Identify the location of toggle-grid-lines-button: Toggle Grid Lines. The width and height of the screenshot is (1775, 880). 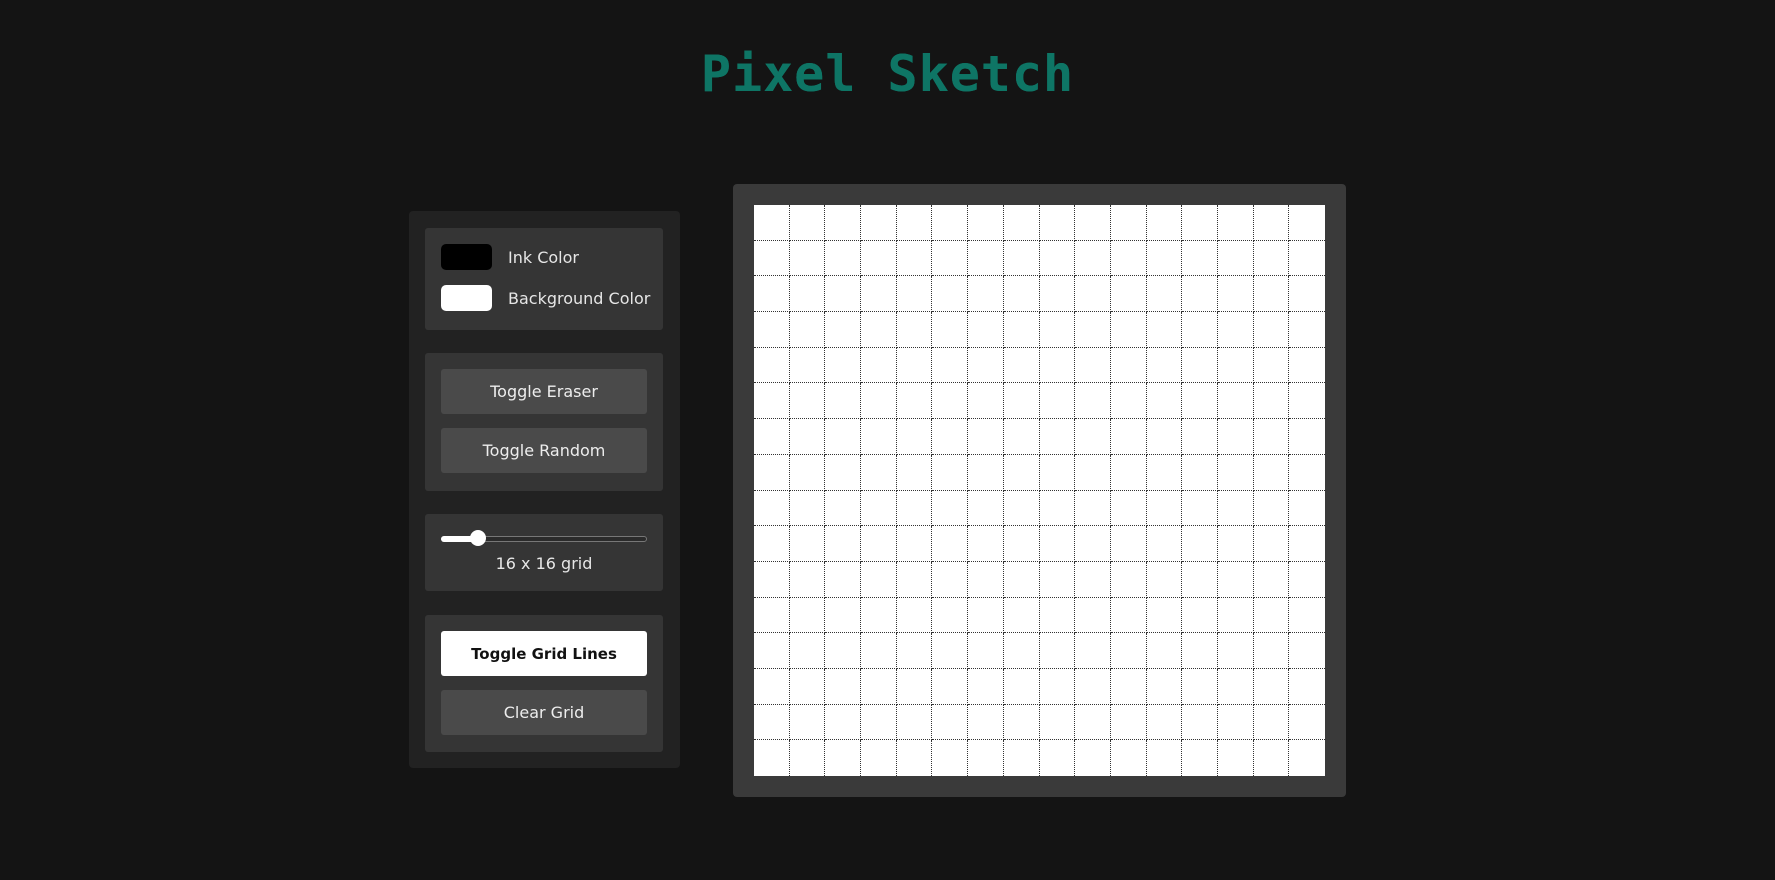
(544, 653).